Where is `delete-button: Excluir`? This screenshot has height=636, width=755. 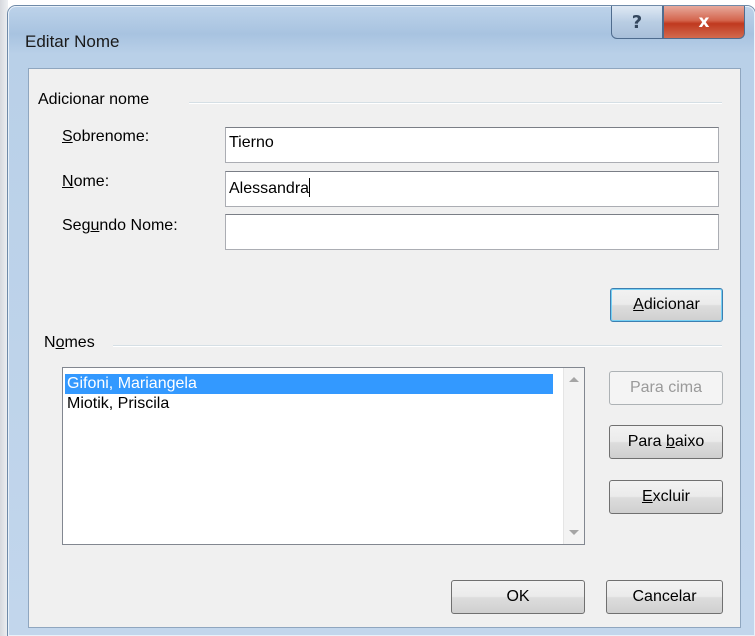 delete-button: Excluir is located at coordinates (666, 497).